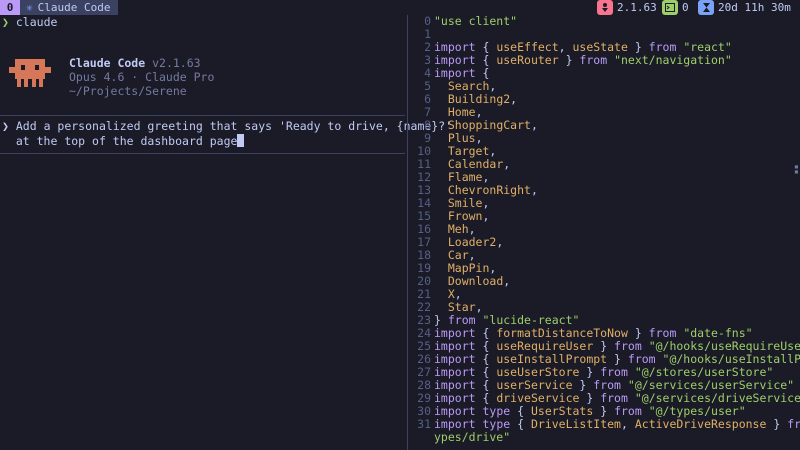 The width and height of the screenshot is (800, 450). Describe the element at coordinates (74, 7) in the screenshot. I see `window-title-label: Claude Code` at that location.